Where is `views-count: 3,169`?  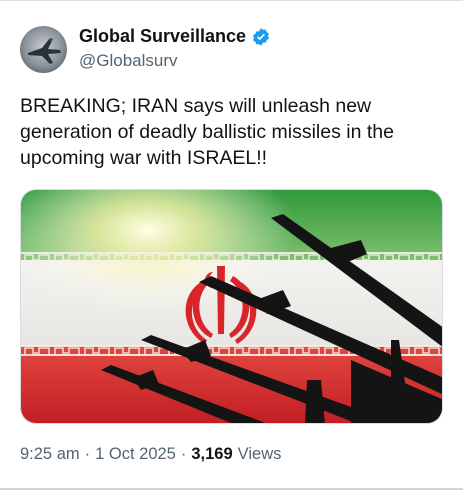 views-count: 3,169 is located at coordinates (212, 454).